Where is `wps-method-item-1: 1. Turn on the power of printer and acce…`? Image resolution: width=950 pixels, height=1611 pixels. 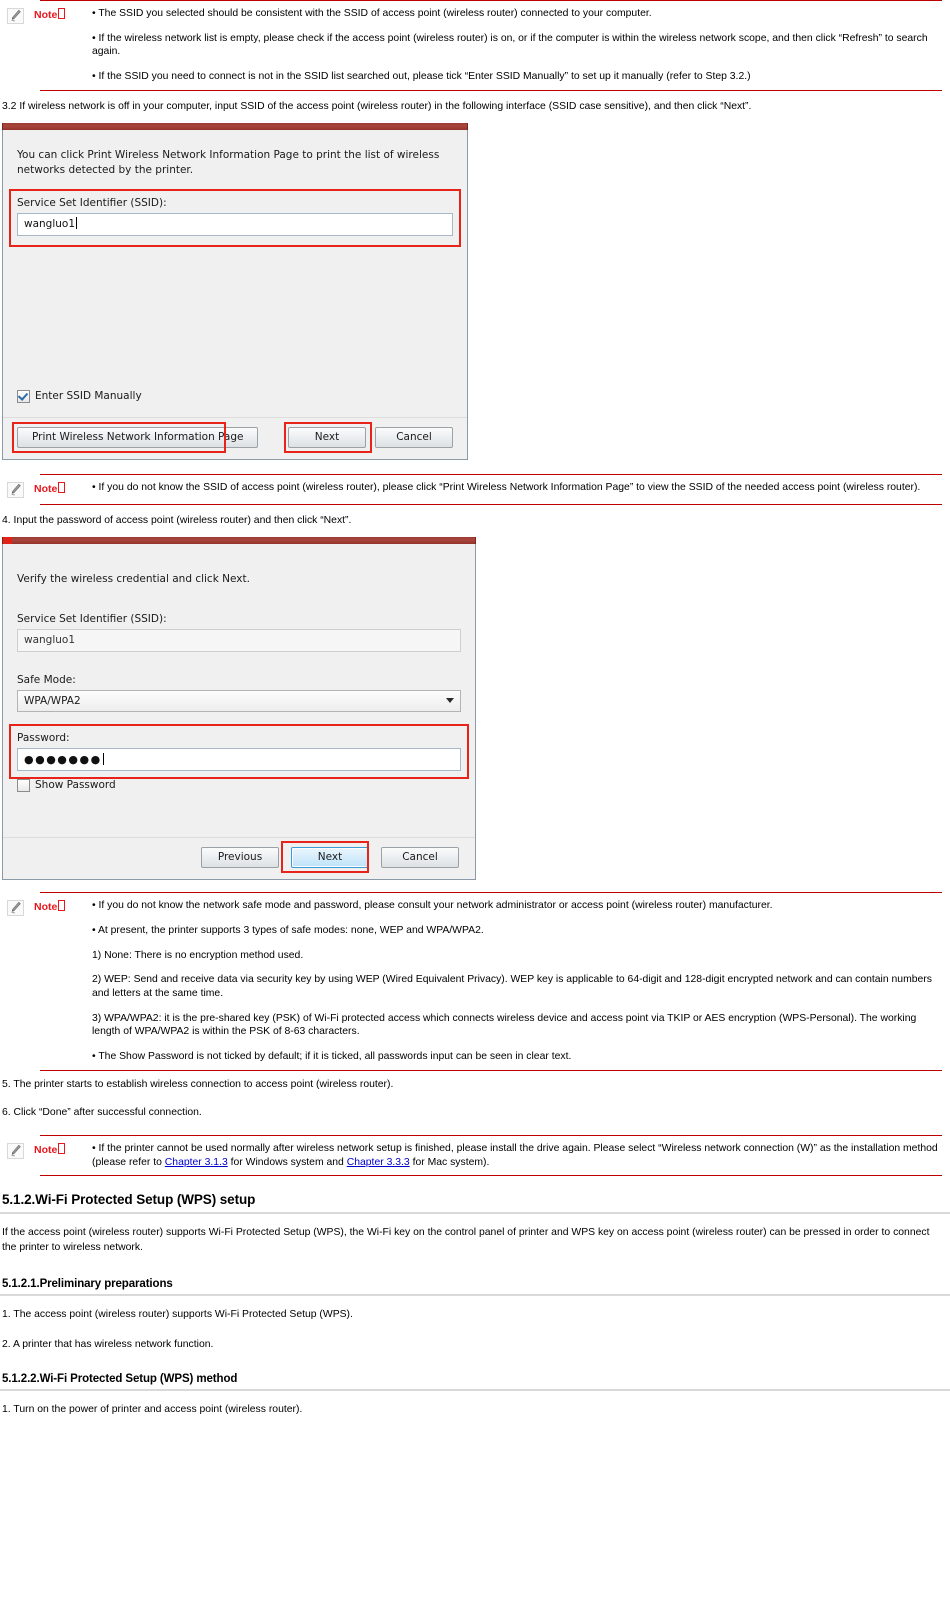 wps-method-item-1: 1. Turn on the power of printer and acce… is located at coordinates (152, 1409).